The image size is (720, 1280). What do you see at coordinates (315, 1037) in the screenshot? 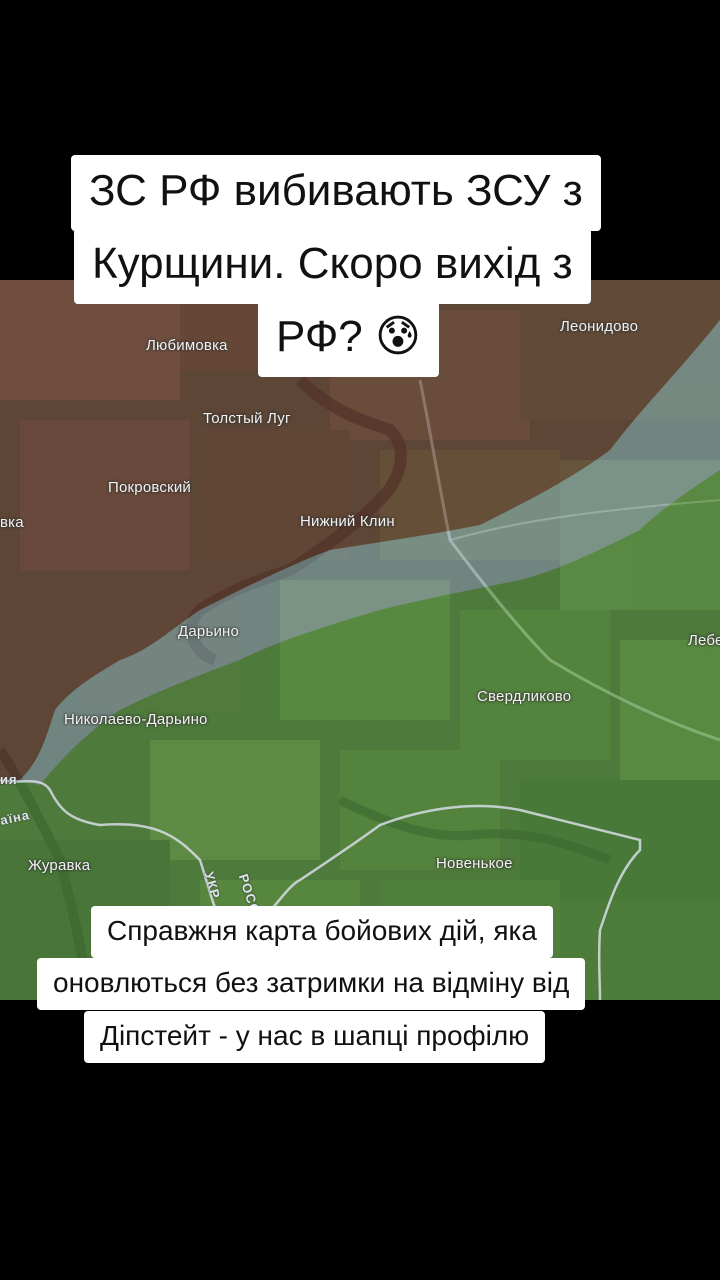
I see `subtitle-line-3: Діпстейт - у нас в шапці профілю` at bounding box center [315, 1037].